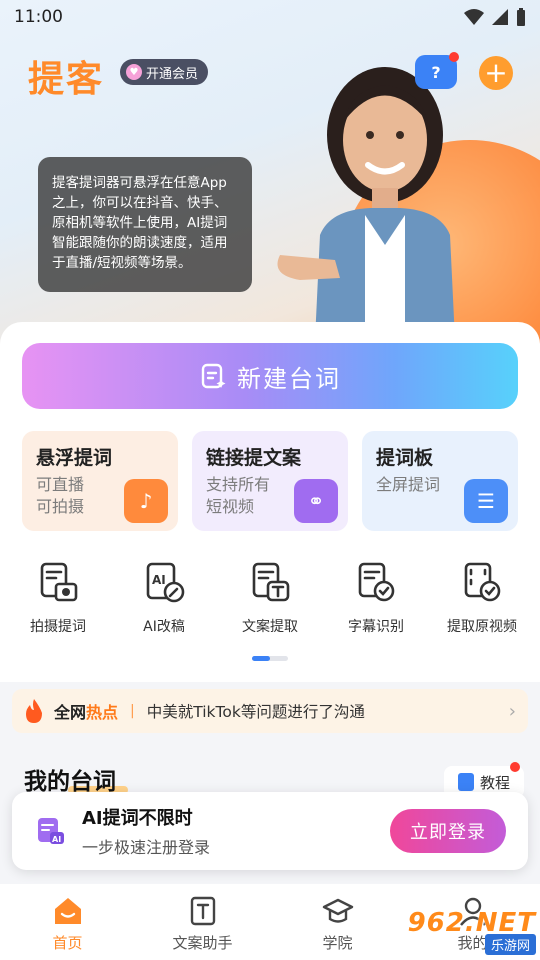 The height and width of the screenshot is (960, 540). I want to click on login-text: AI提词不限时 一步极速注册登录, so click(146, 831).